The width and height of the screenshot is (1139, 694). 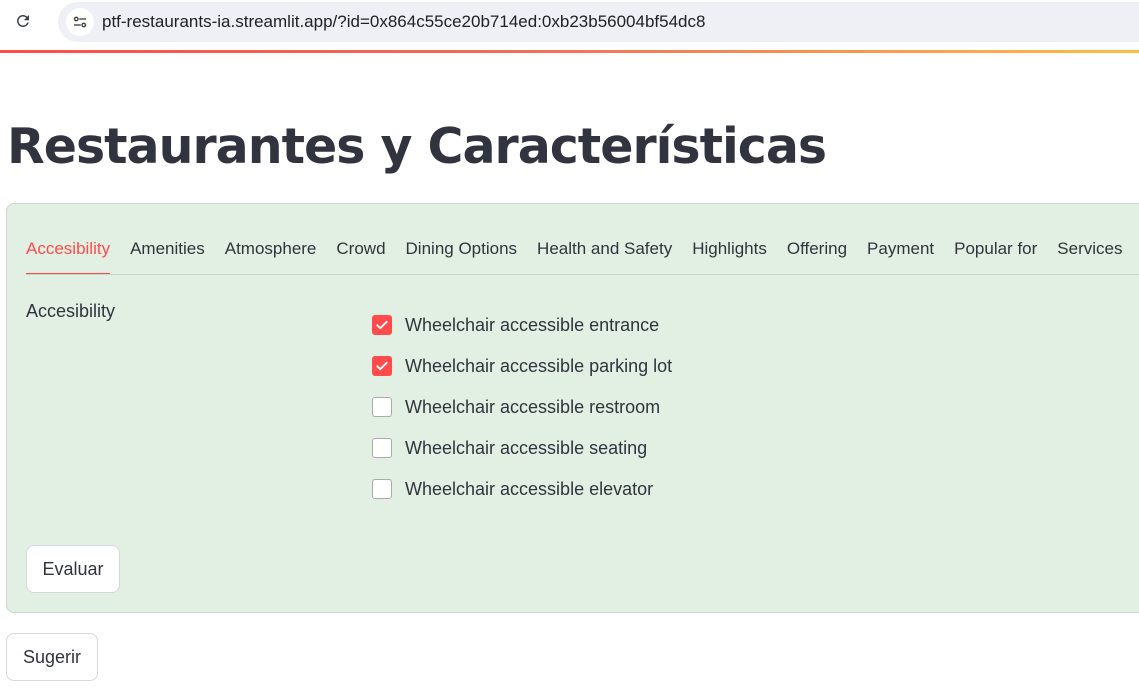 What do you see at coordinates (569, 51) in the screenshot?
I see `streamlit-decoration-bar` at bounding box center [569, 51].